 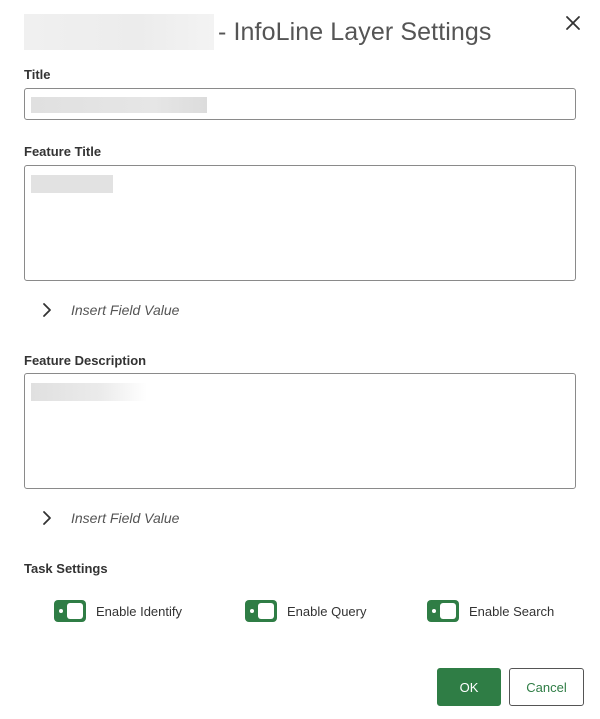 I want to click on feature-title-textarea, so click(x=300, y=223).